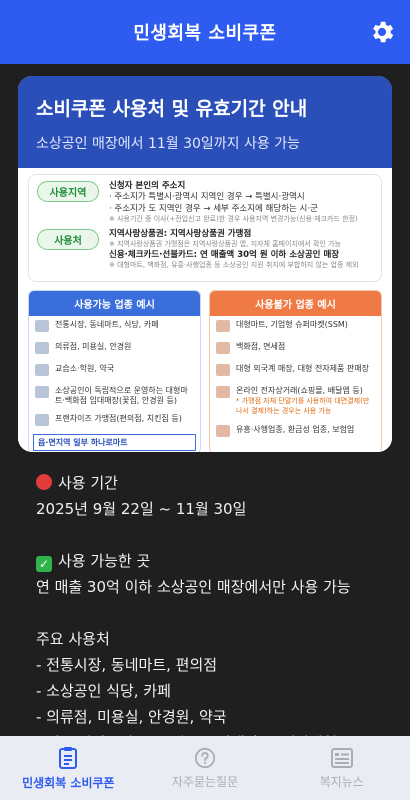 Image resolution: width=410 pixels, height=800 pixels. I want to click on allowed-item-text: 전통시장, 동네마트, 식당, 카페, so click(107, 324).